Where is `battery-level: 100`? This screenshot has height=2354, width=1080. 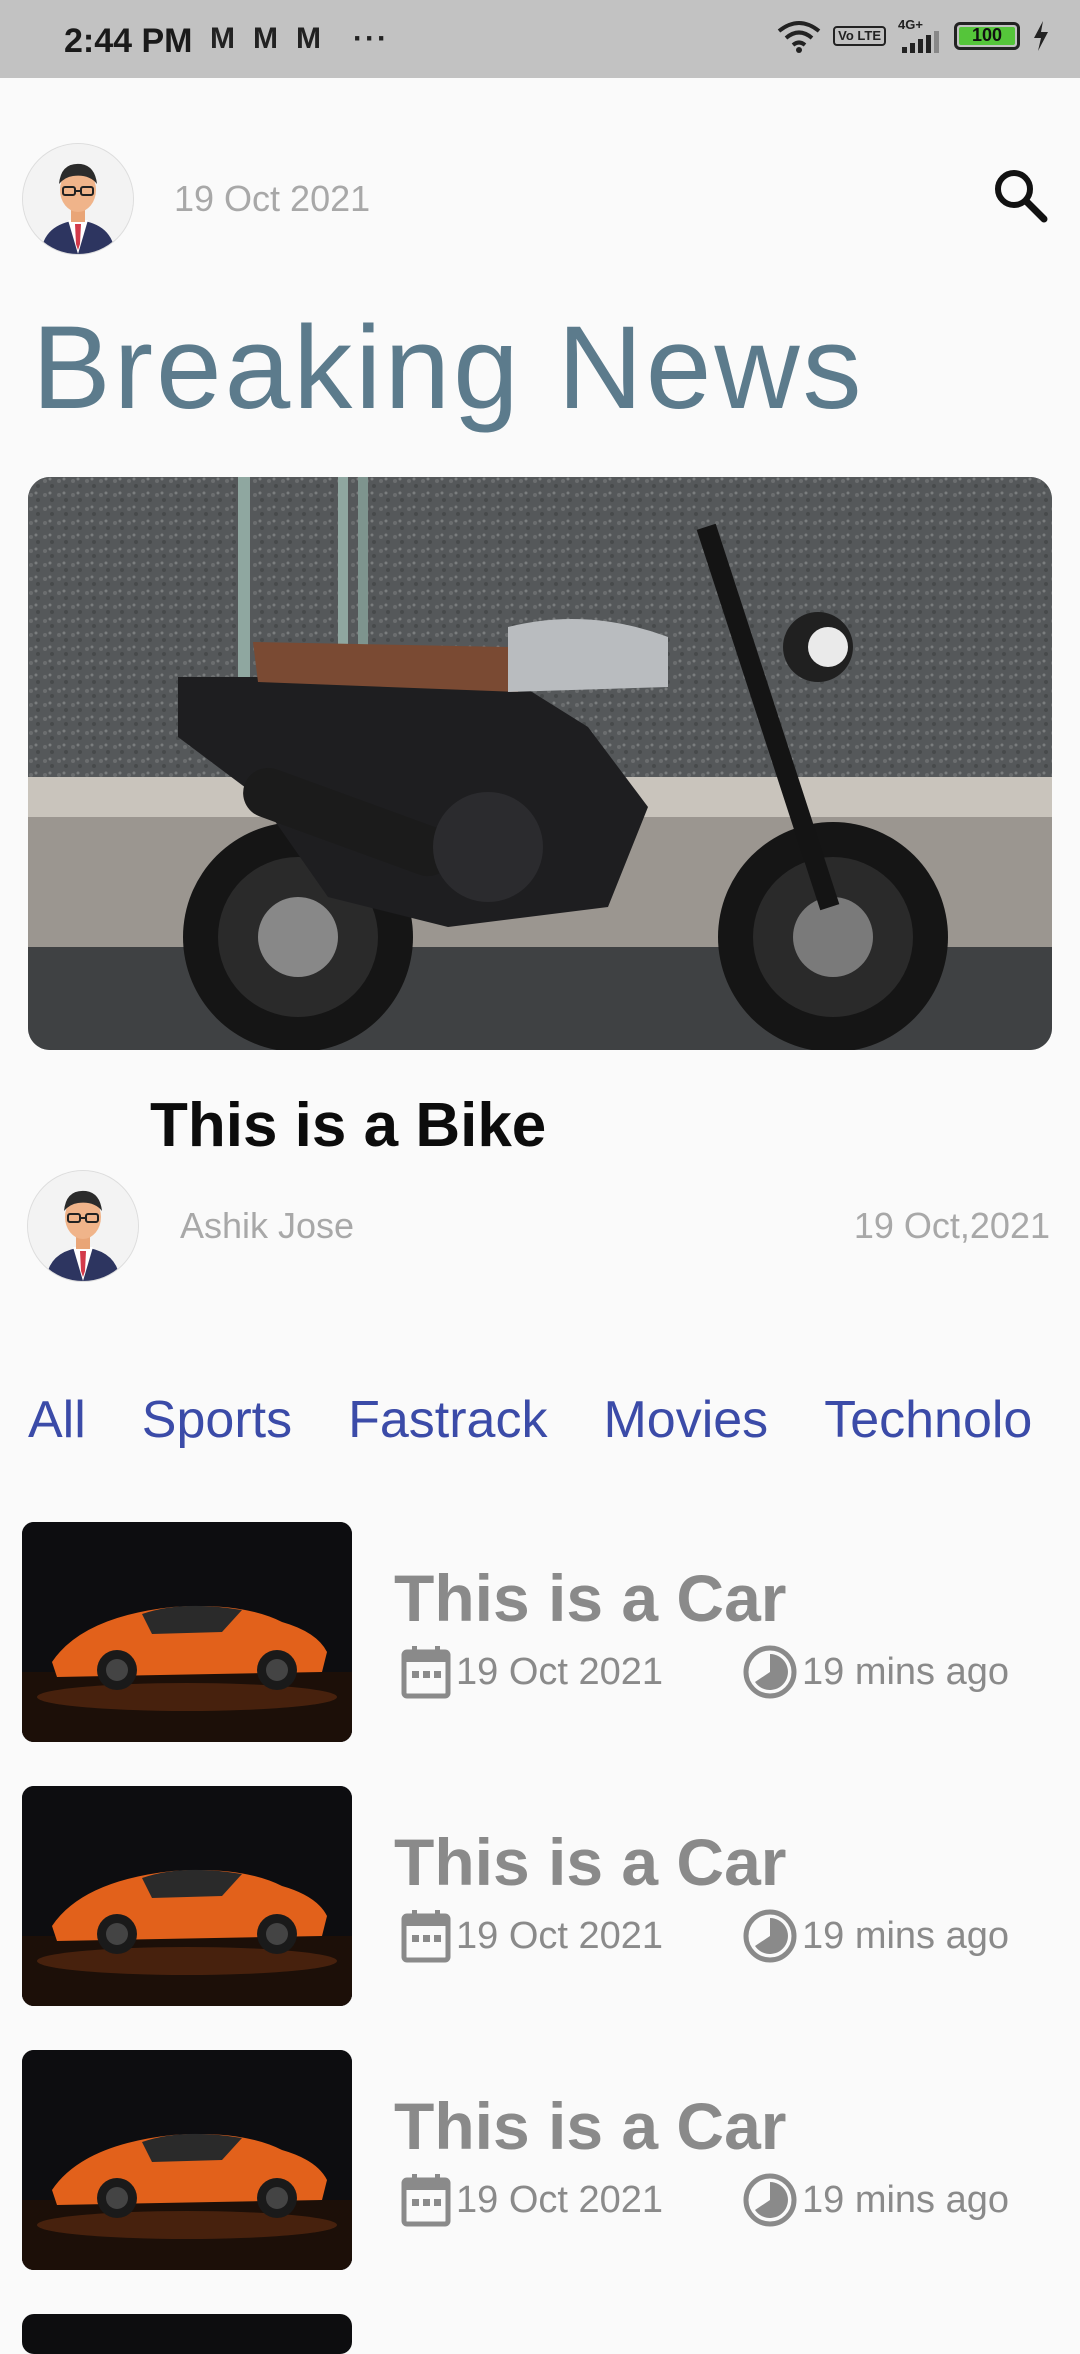 battery-level: 100 is located at coordinates (987, 35).